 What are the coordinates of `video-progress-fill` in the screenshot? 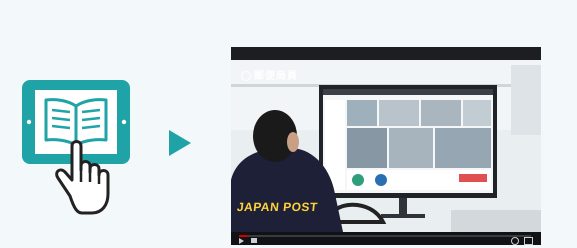 It's located at (243, 236).